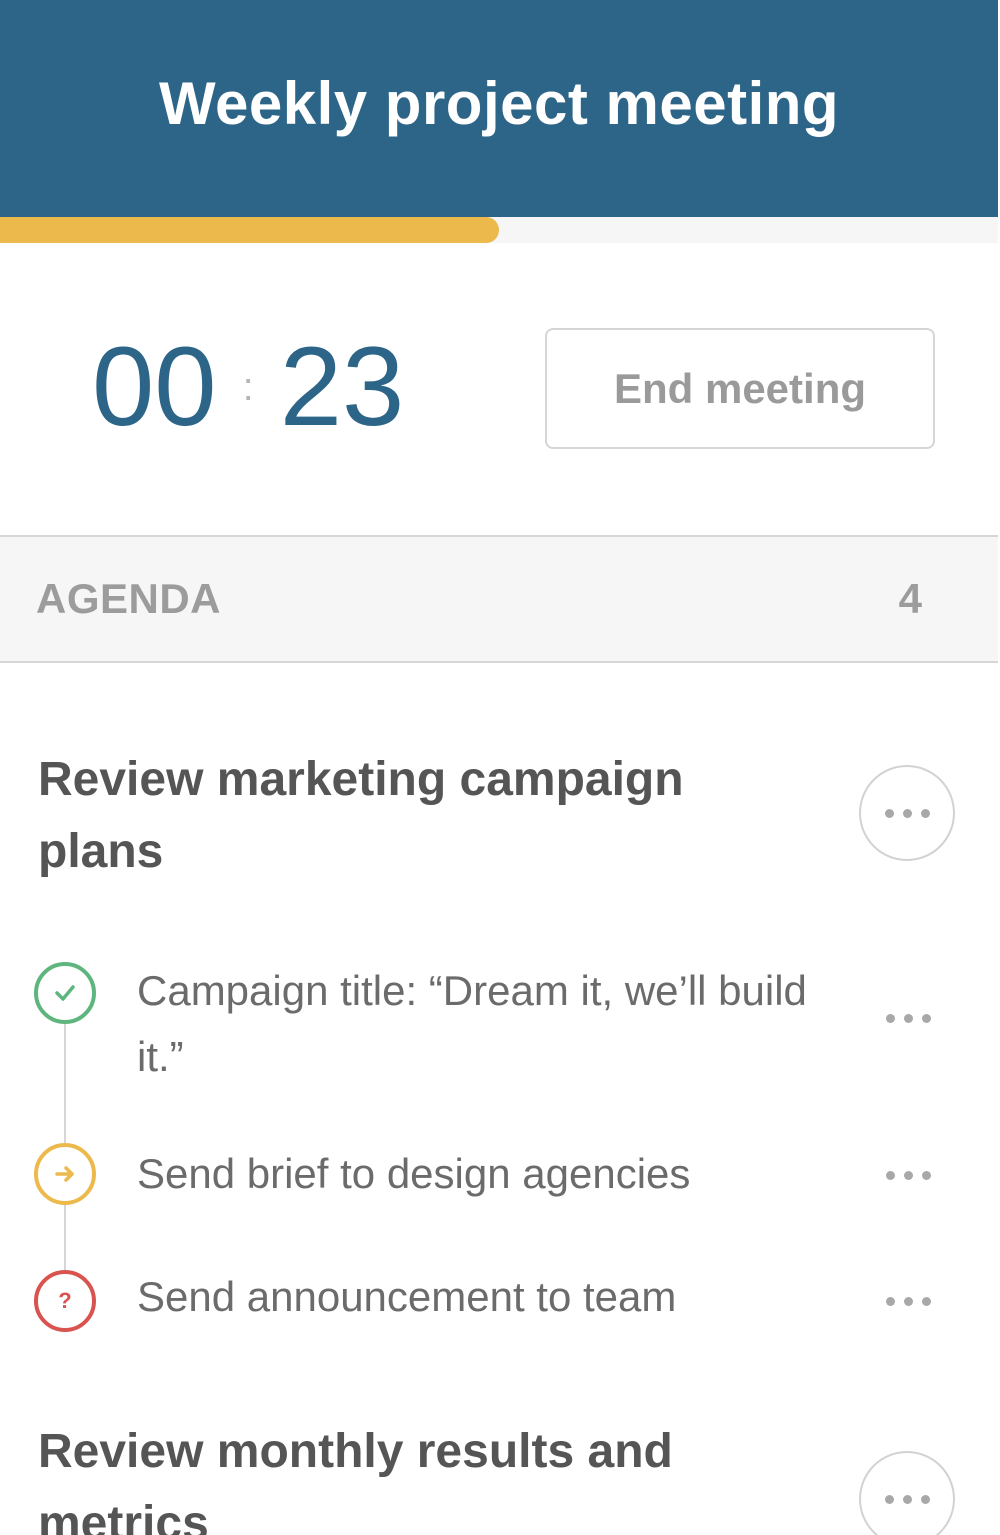 The height and width of the screenshot is (1535, 1000). I want to click on agenda-item-text: Send announcement to team, so click(482, 1297).